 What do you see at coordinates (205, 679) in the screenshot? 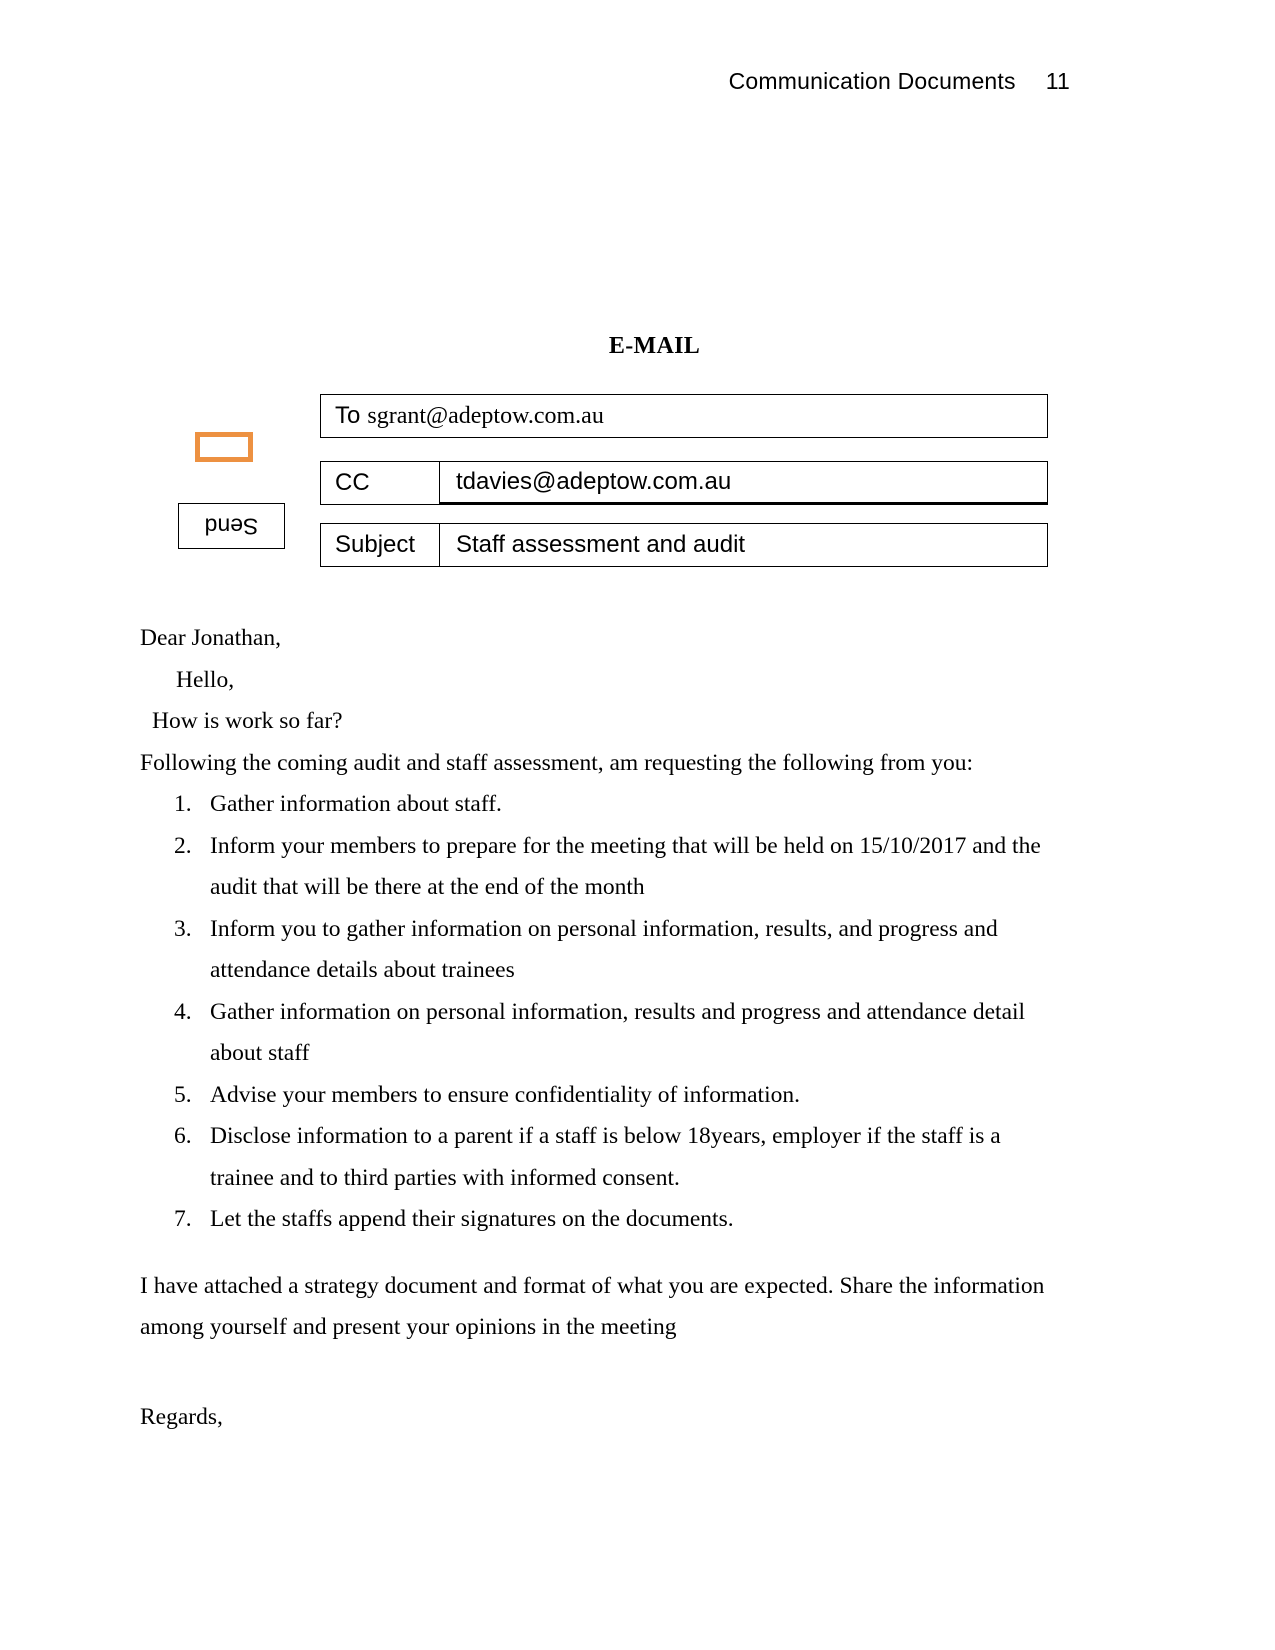
I see `body-hello: Hello,` at bounding box center [205, 679].